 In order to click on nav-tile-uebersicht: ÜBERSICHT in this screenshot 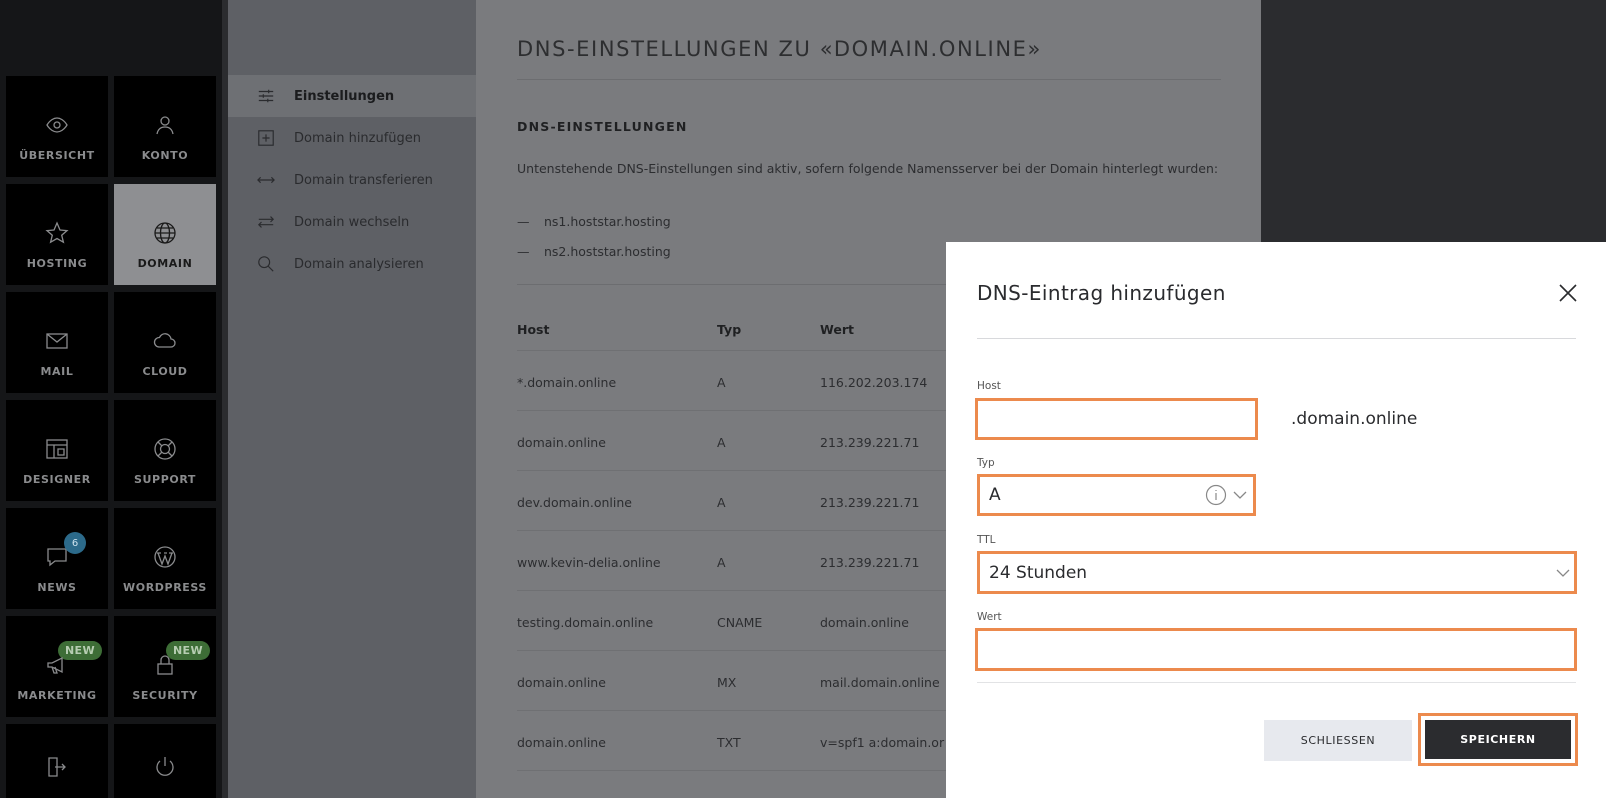, I will do `click(57, 126)`.